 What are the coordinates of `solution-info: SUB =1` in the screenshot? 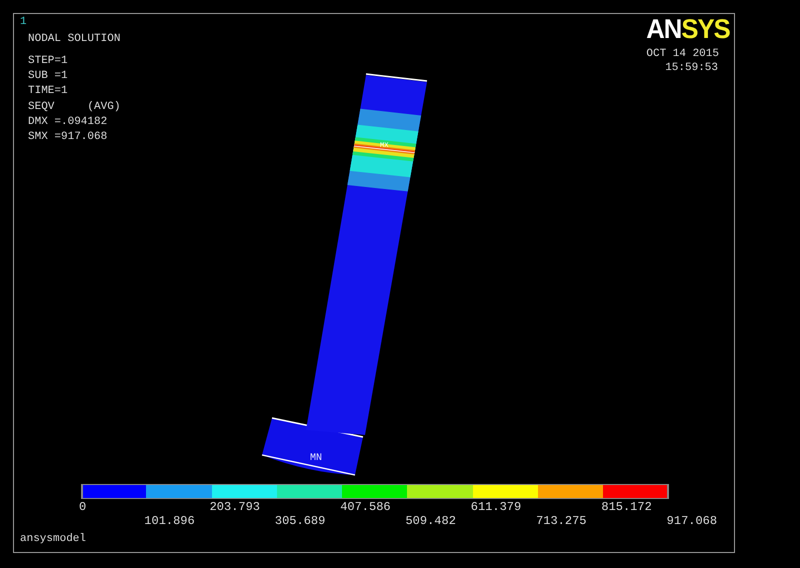 It's located at (48, 76).